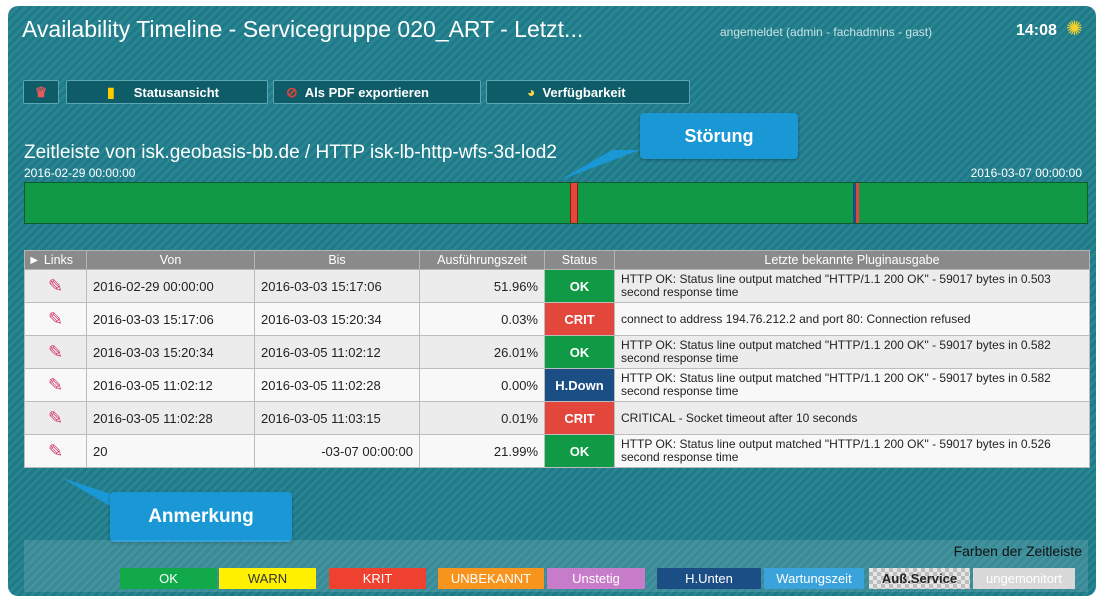 This screenshot has height=601, width=1104. I want to click on legend-unstetig: Unstetig, so click(596, 578).